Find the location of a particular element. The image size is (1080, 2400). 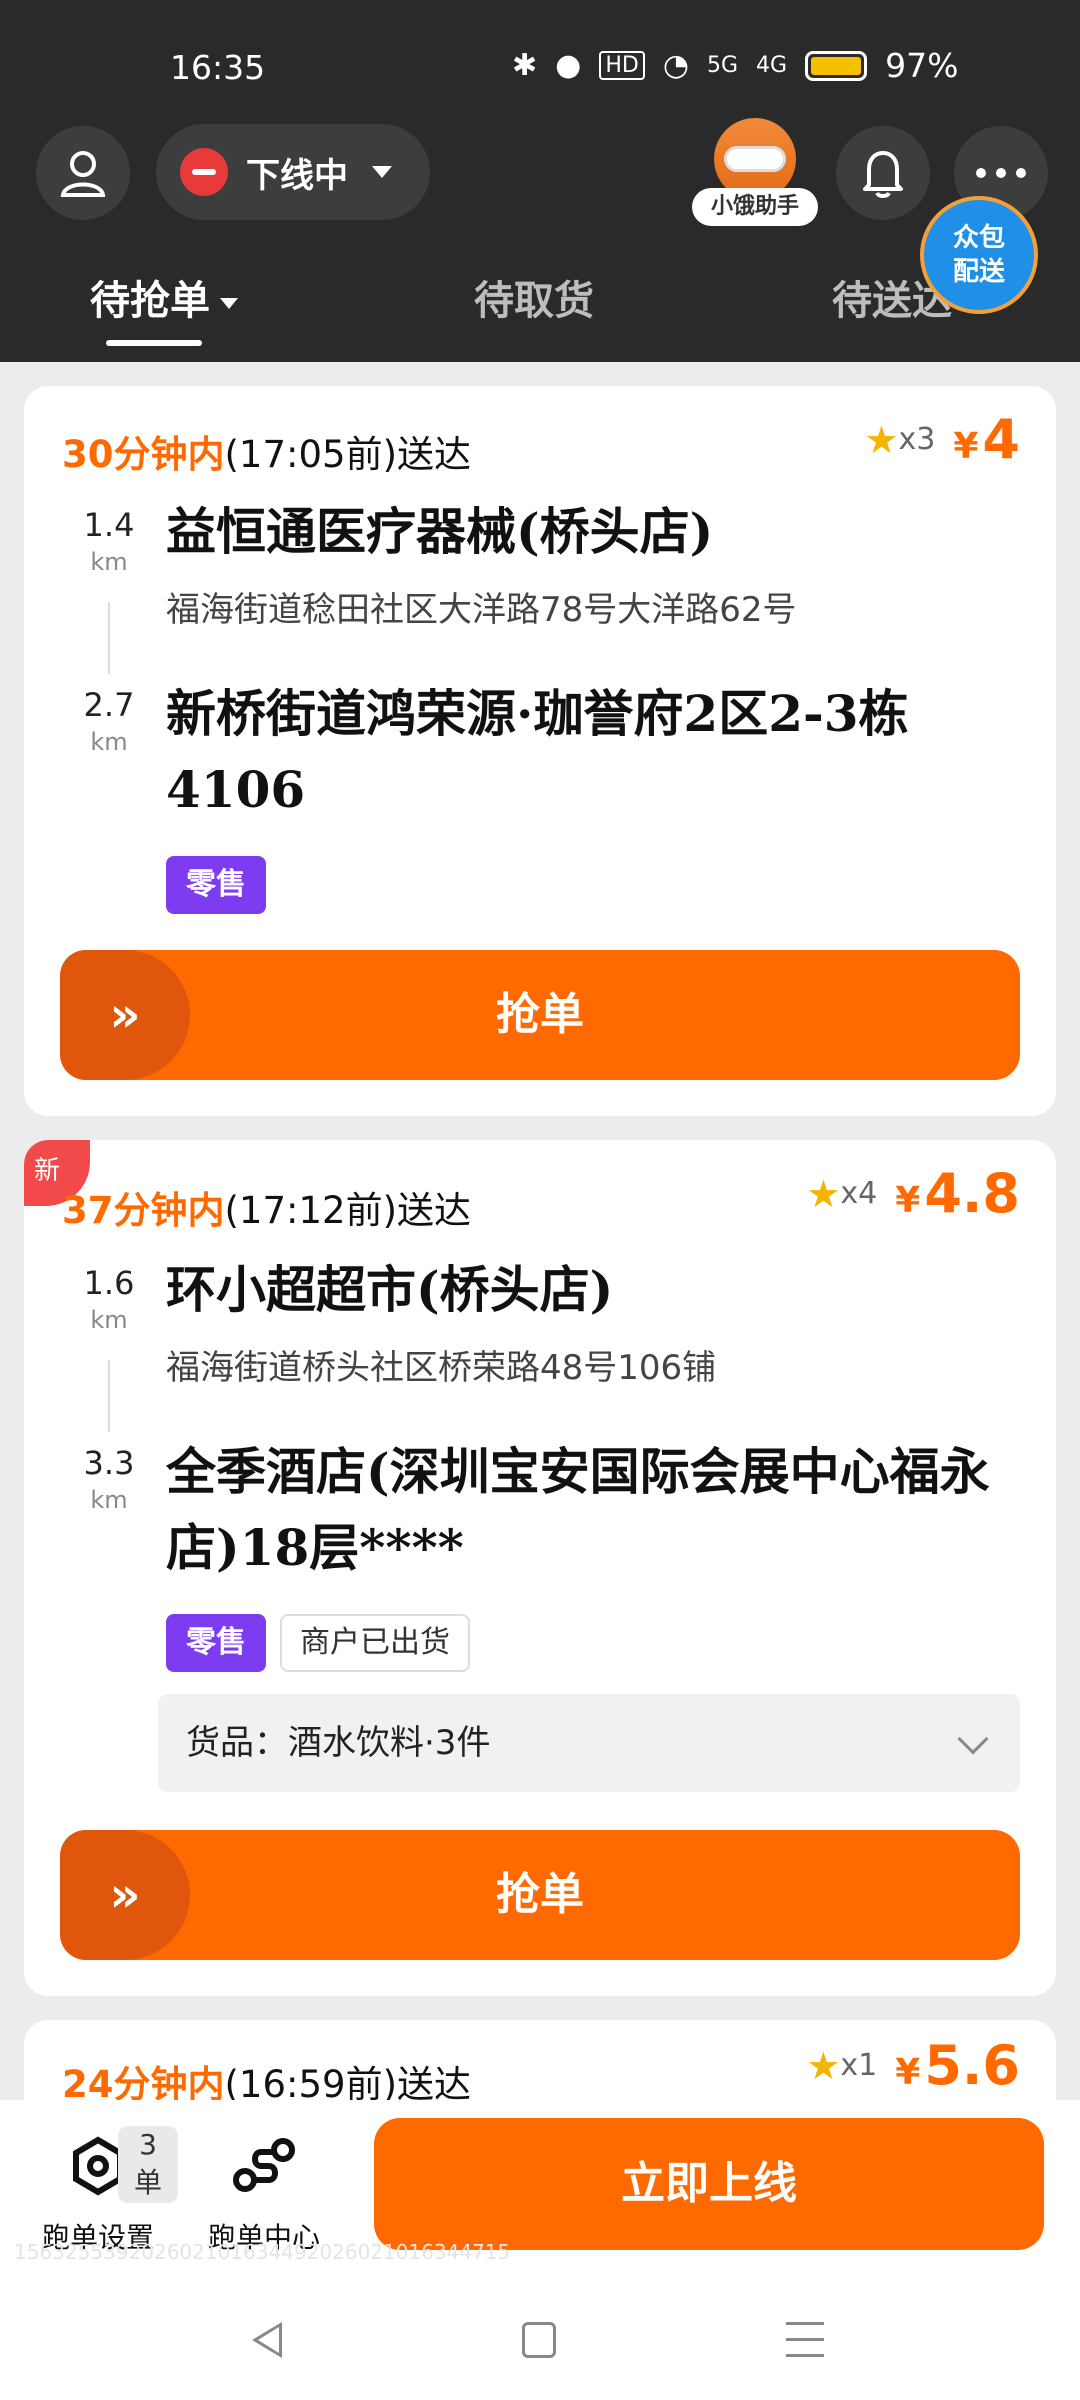

drop-distance: 2.7 km is located at coordinates (109, 721).